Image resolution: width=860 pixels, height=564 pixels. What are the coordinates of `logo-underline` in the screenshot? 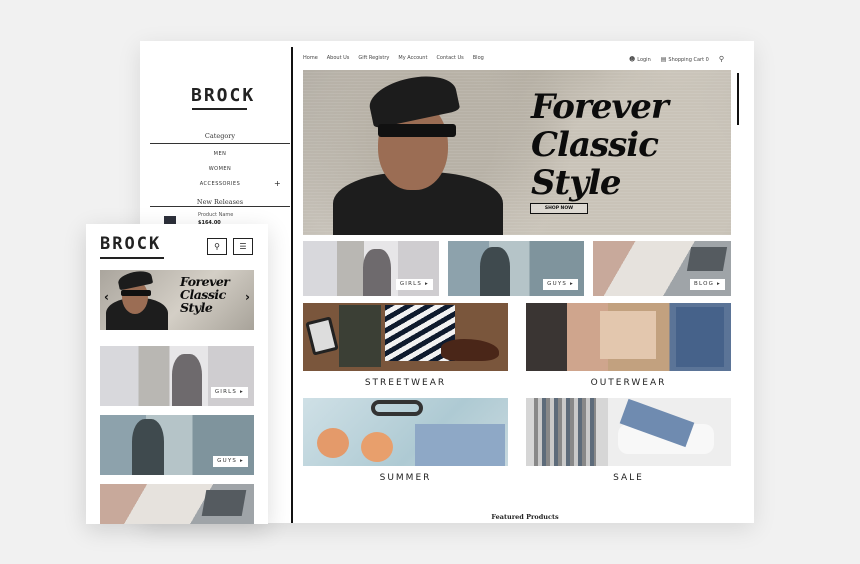 It's located at (219, 109).